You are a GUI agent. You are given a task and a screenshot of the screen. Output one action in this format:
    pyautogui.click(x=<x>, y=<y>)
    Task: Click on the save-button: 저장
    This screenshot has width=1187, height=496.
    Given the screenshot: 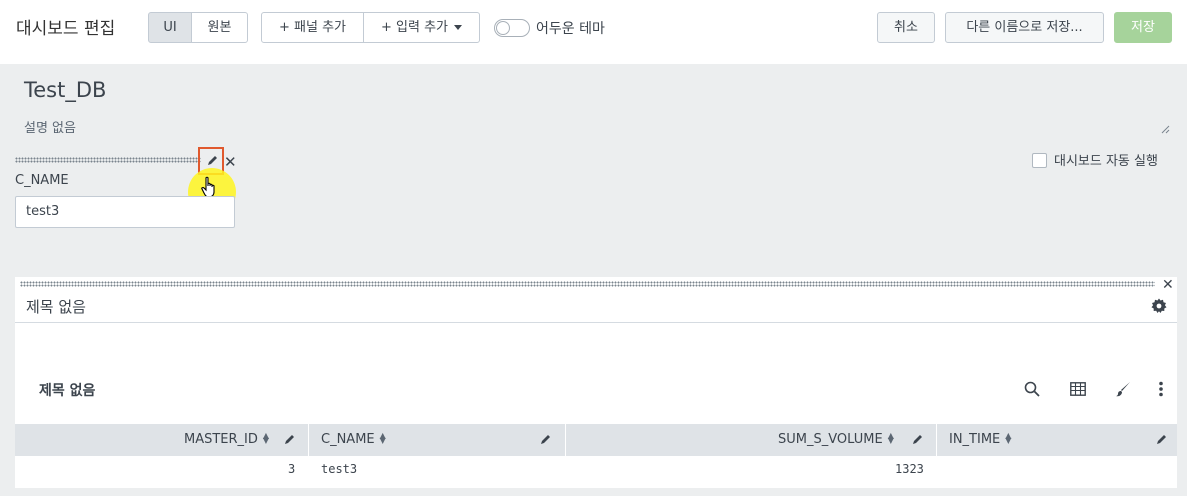 What is the action you would take?
    pyautogui.click(x=1143, y=27)
    